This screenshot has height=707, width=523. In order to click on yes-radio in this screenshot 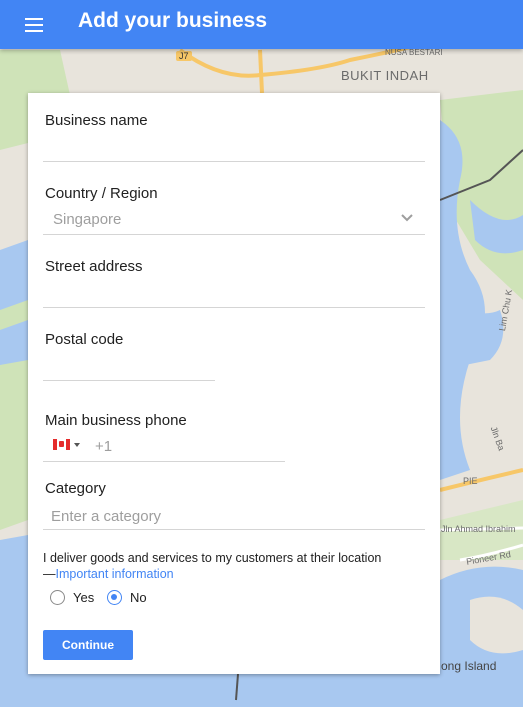, I will do `click(57, 597)`.